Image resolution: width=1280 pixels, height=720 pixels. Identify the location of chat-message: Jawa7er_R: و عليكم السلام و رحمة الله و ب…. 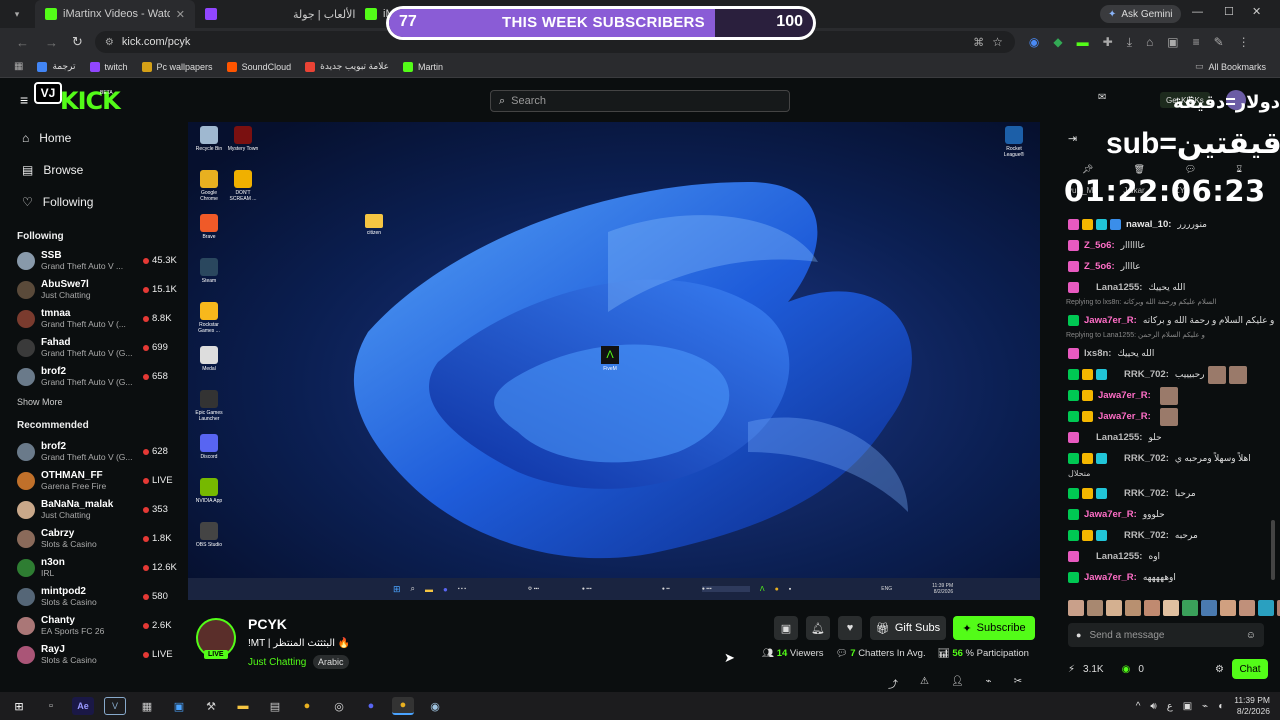
(1167, 320).